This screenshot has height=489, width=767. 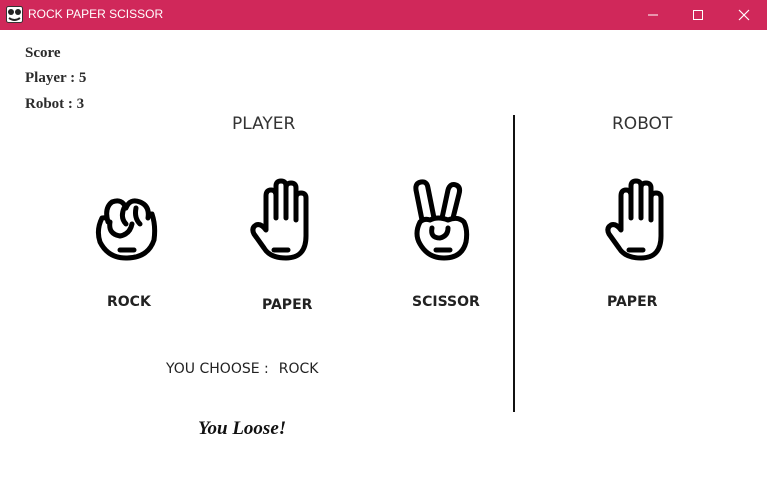 I want to click on peace-hand-icon, so click(x=441, y=220).